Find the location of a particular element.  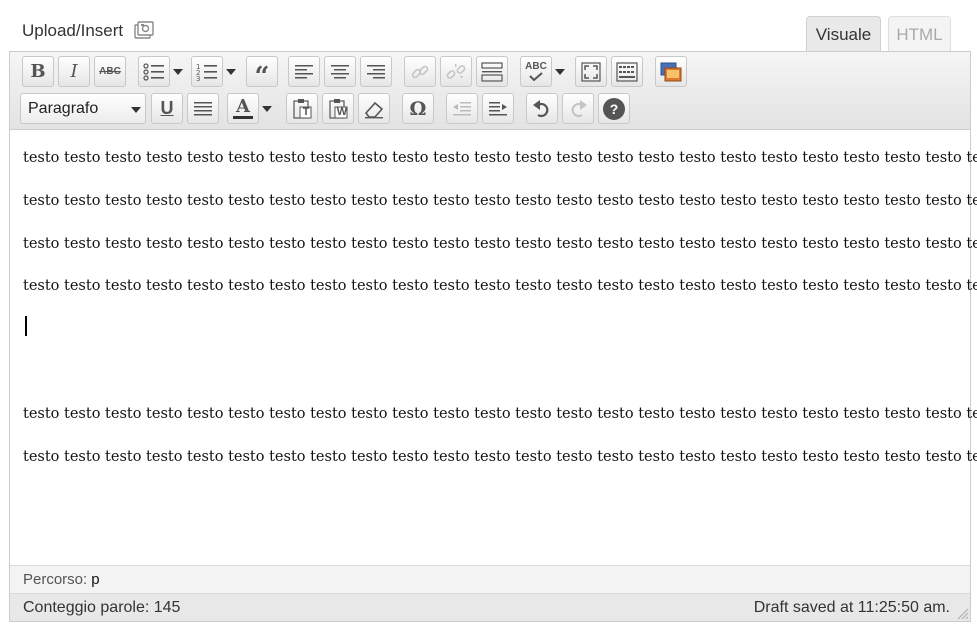

align-left-button is located at coordinates (304, 71).